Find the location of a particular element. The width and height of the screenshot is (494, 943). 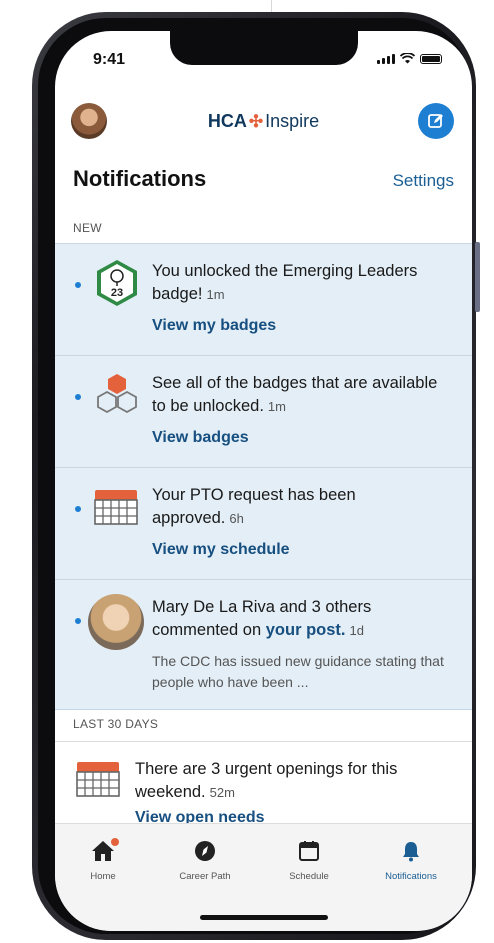

tab-schedule-label: Schedule is located at coordinates (309, 876).